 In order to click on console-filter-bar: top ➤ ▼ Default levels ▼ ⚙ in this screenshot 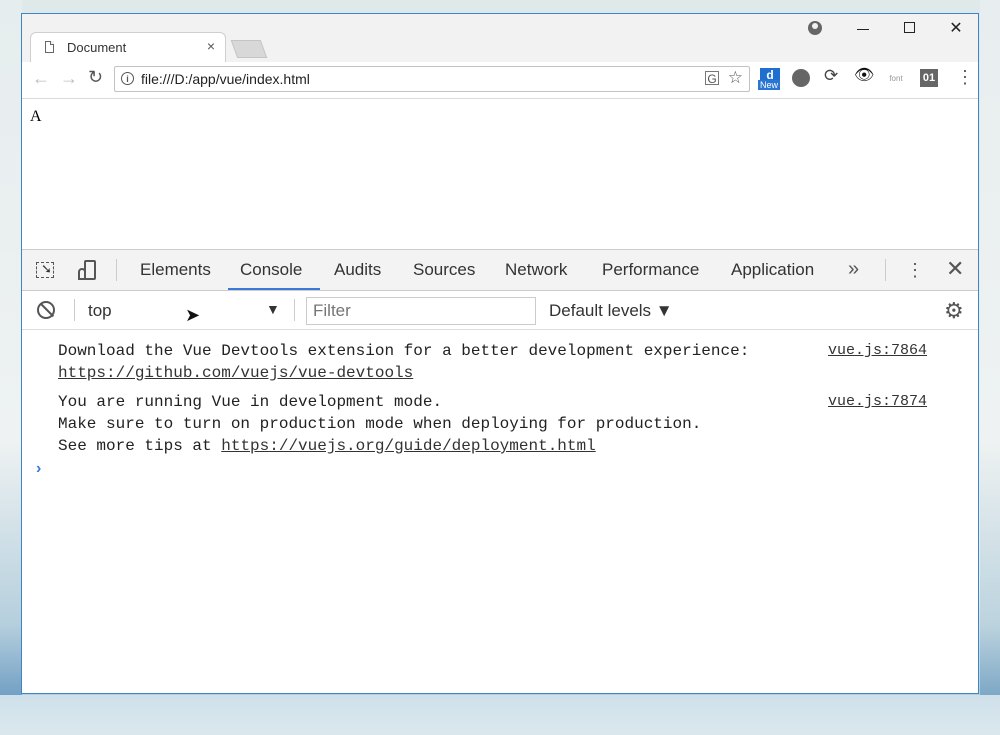, I will do `click(500, 310)`.